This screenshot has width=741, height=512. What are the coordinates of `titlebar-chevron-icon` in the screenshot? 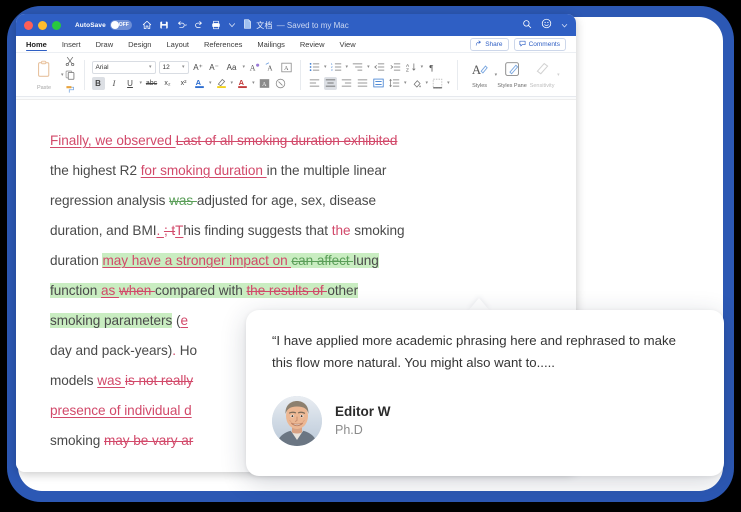 It's located at (564, 25).